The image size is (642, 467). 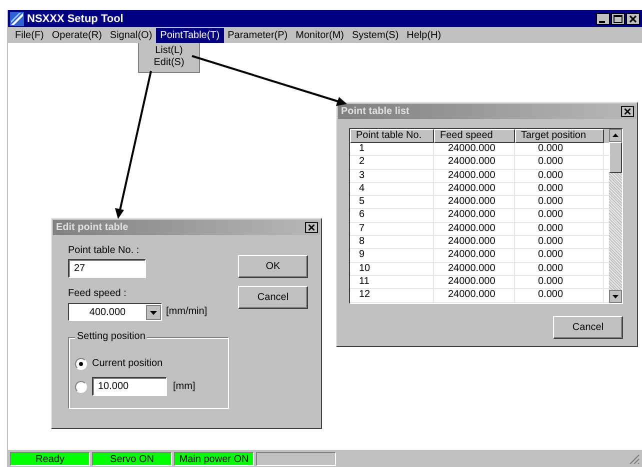 I want to click on position-field: 10.000, so click(x=129, y=386).